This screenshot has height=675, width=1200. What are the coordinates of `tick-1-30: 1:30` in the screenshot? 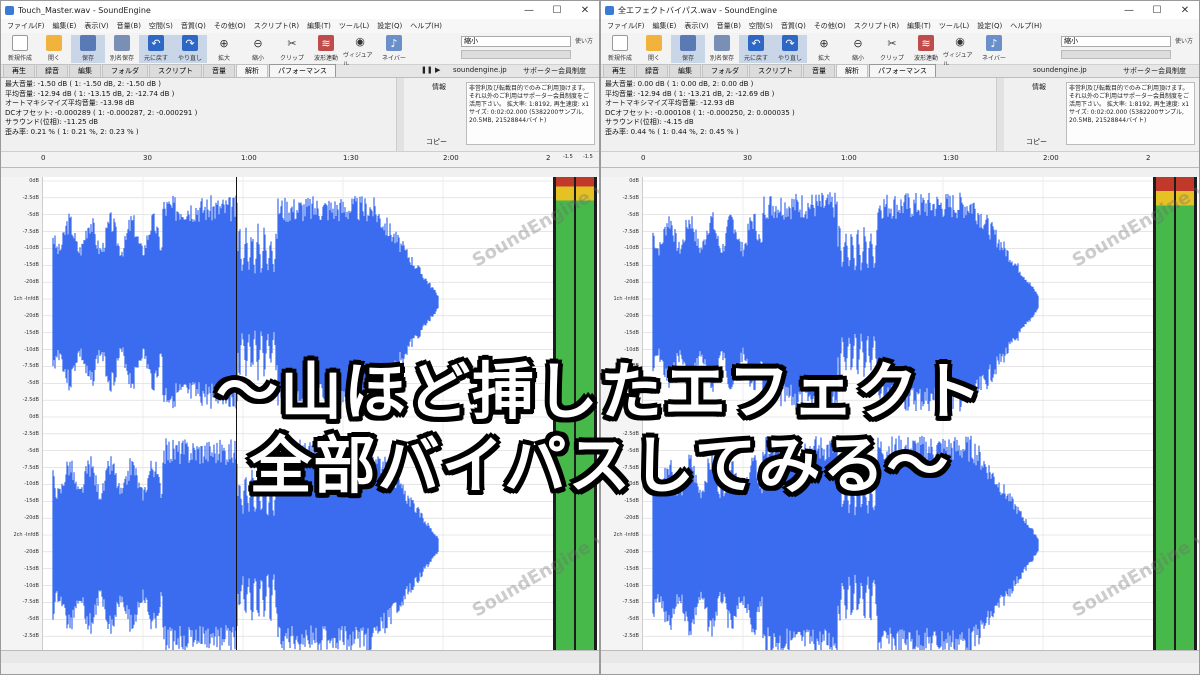 It's located at (351, 158).